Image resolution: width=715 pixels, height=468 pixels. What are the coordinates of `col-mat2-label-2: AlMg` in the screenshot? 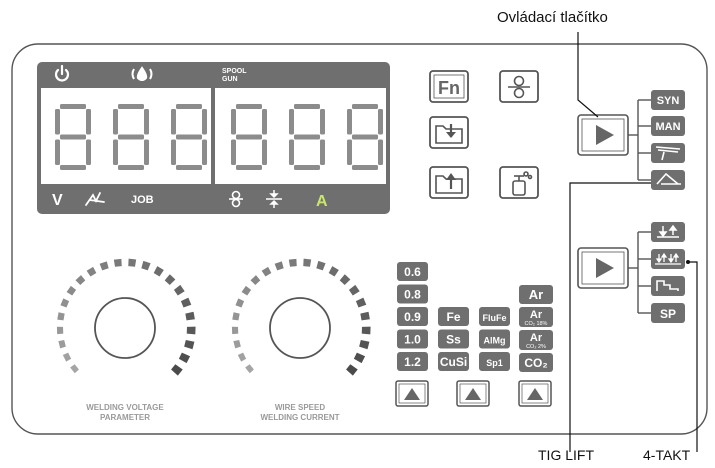 It's located at (495, 341).